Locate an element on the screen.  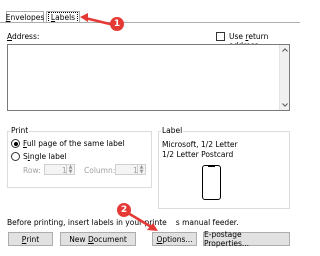
label-vendor: Microsoft, 1/2 Letter is located at coordinates (200, 144).